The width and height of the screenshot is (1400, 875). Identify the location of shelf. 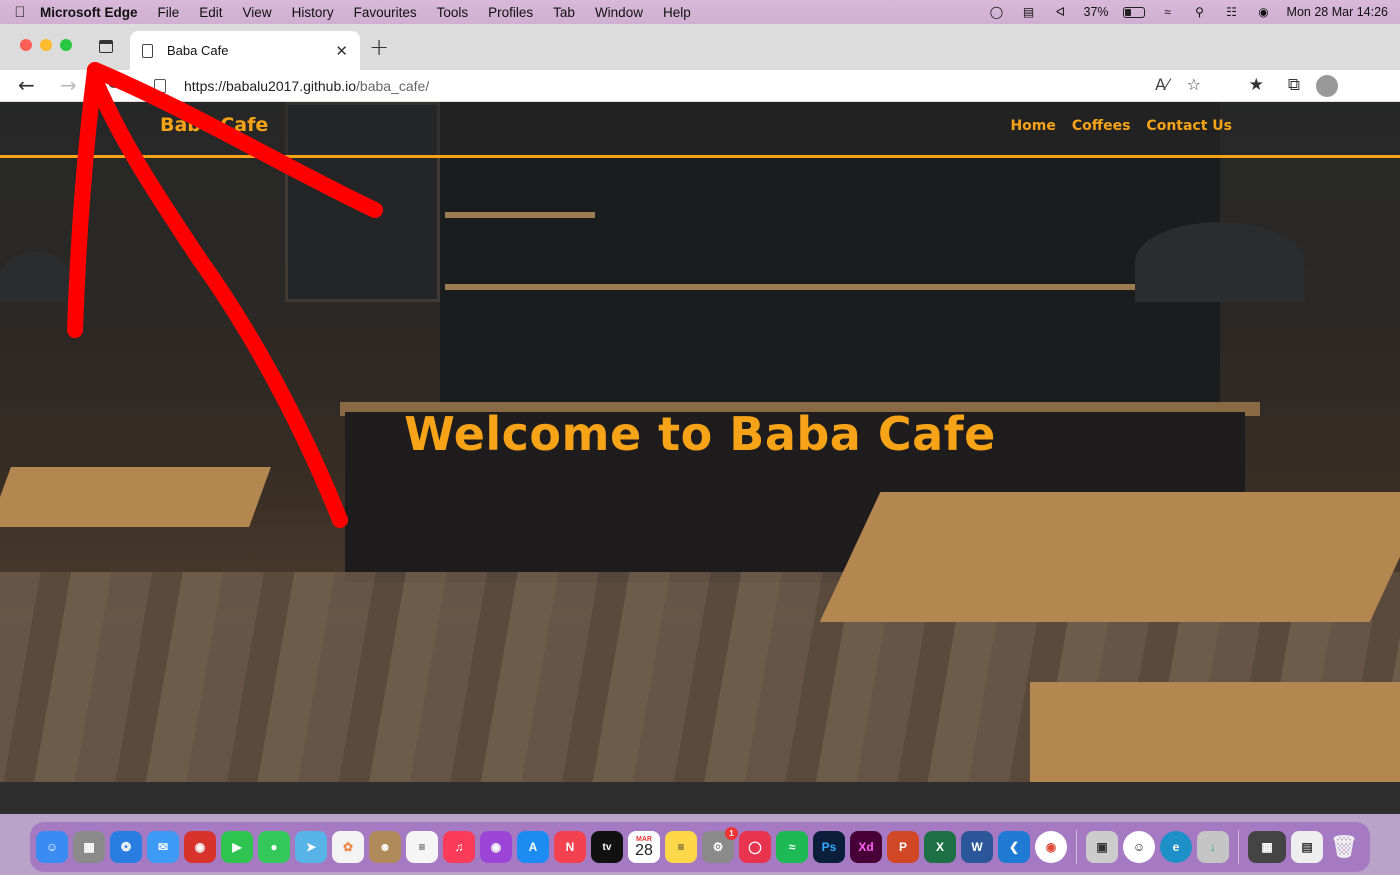
(835, 287).